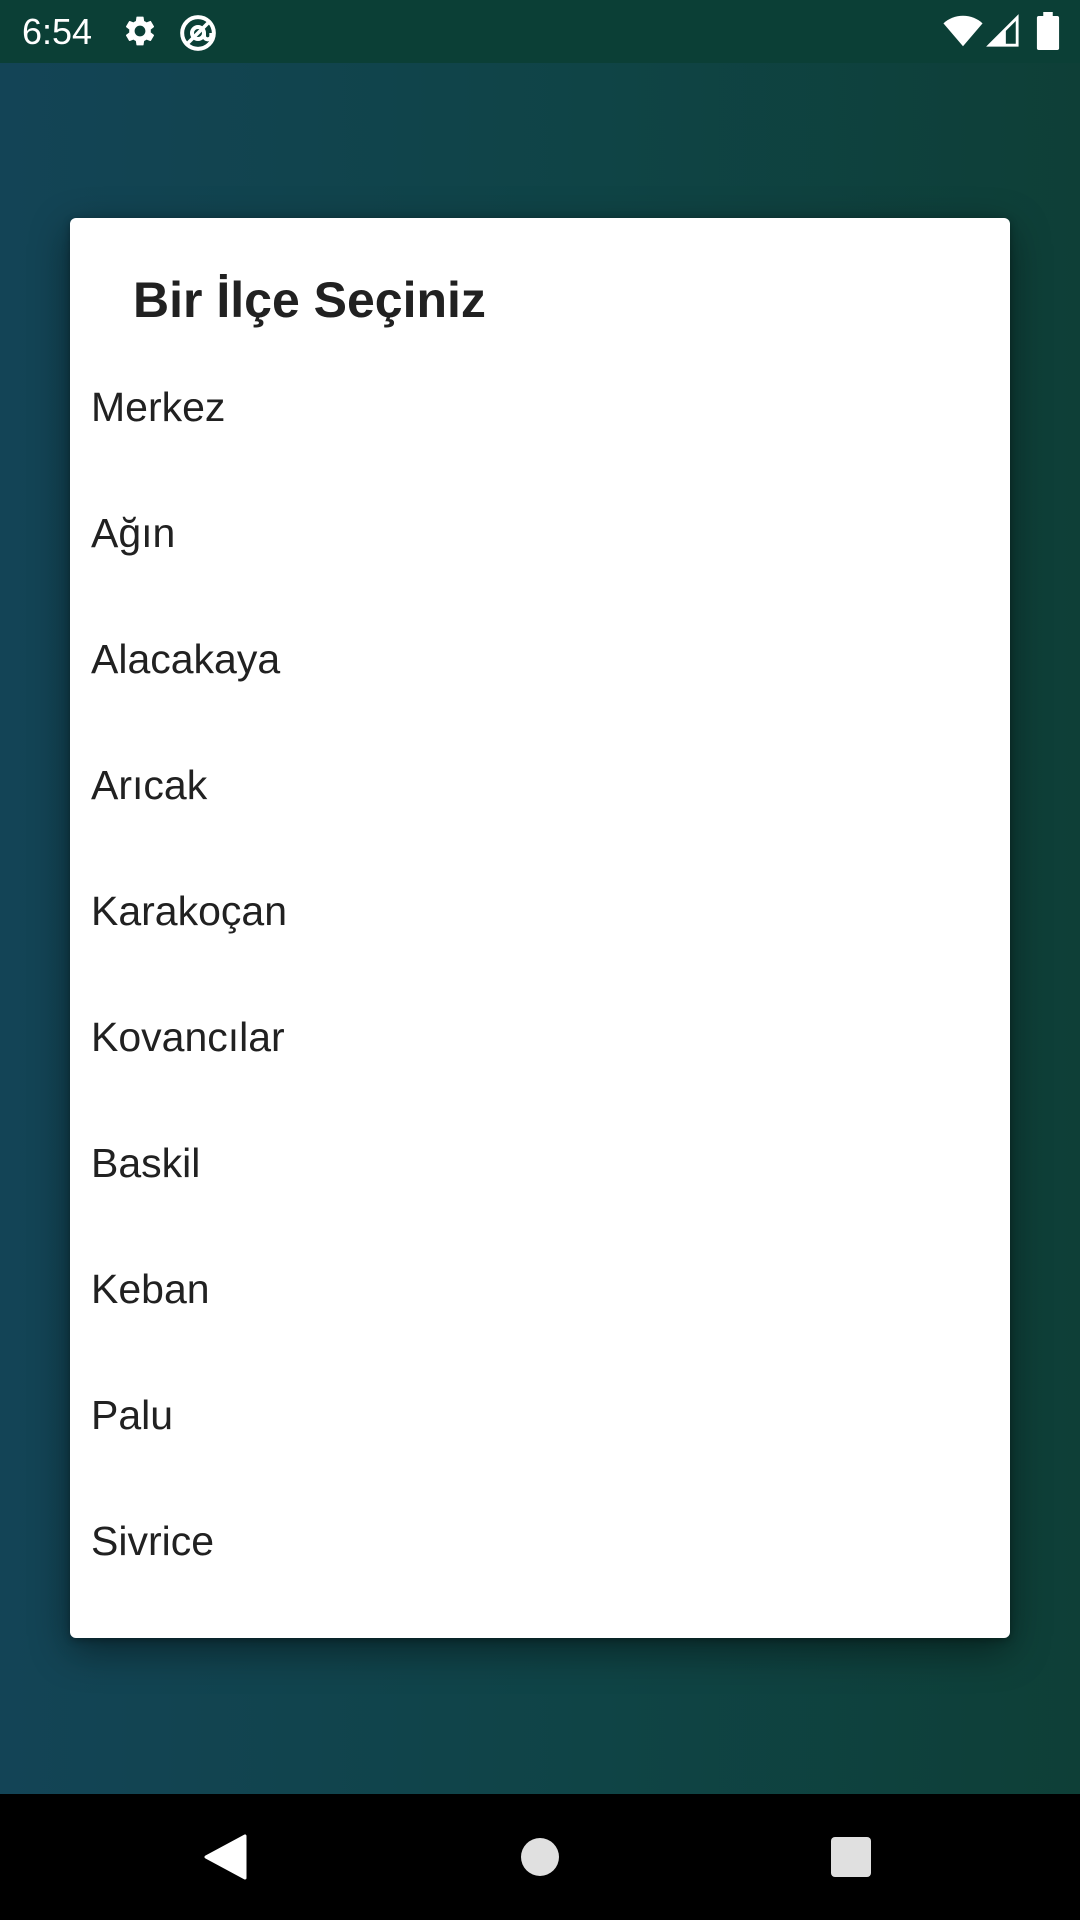 This screenshot has width=1080, height=1920. What do you see at coordinates (140, 31) in the screenshot?
I see `gear-icon` at bounding box center [140, 31].